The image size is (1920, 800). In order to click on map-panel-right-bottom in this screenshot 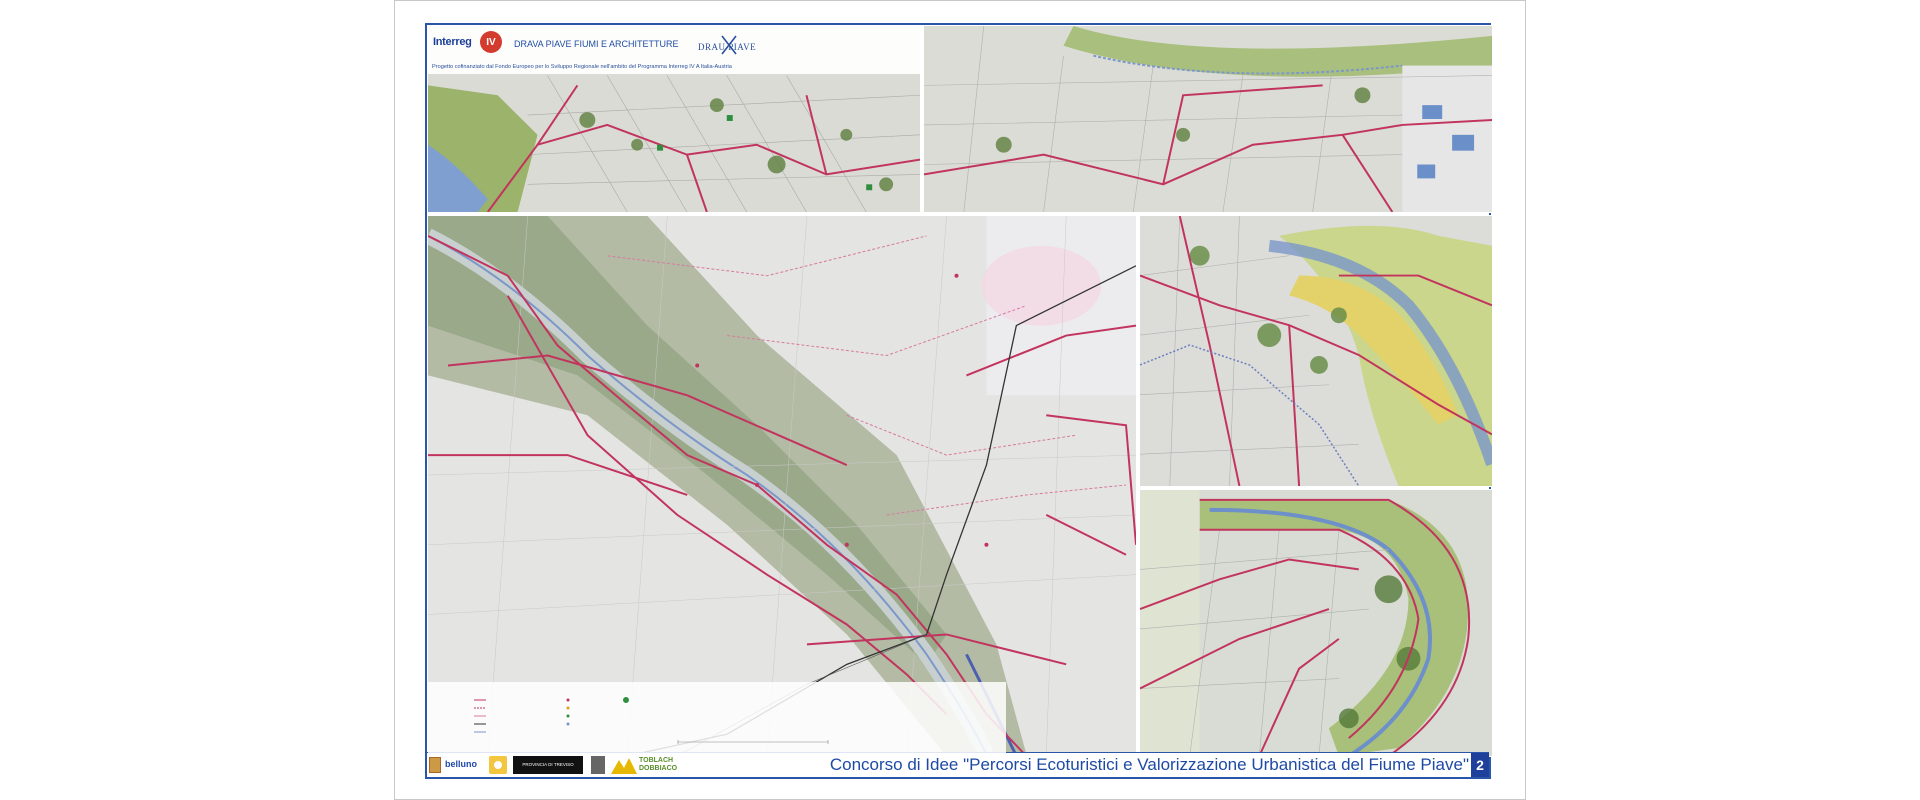, I will do `click(1316, 623)`.